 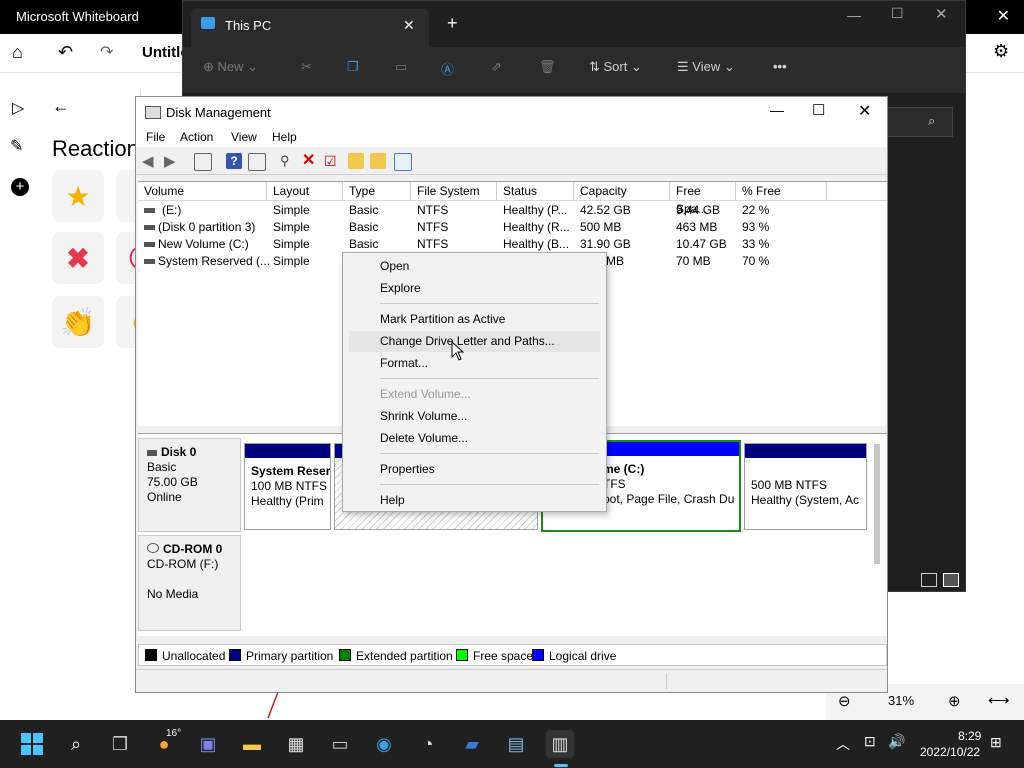 I want to click on disk-management-app-icon: ▥, so click(x=560, y=744).